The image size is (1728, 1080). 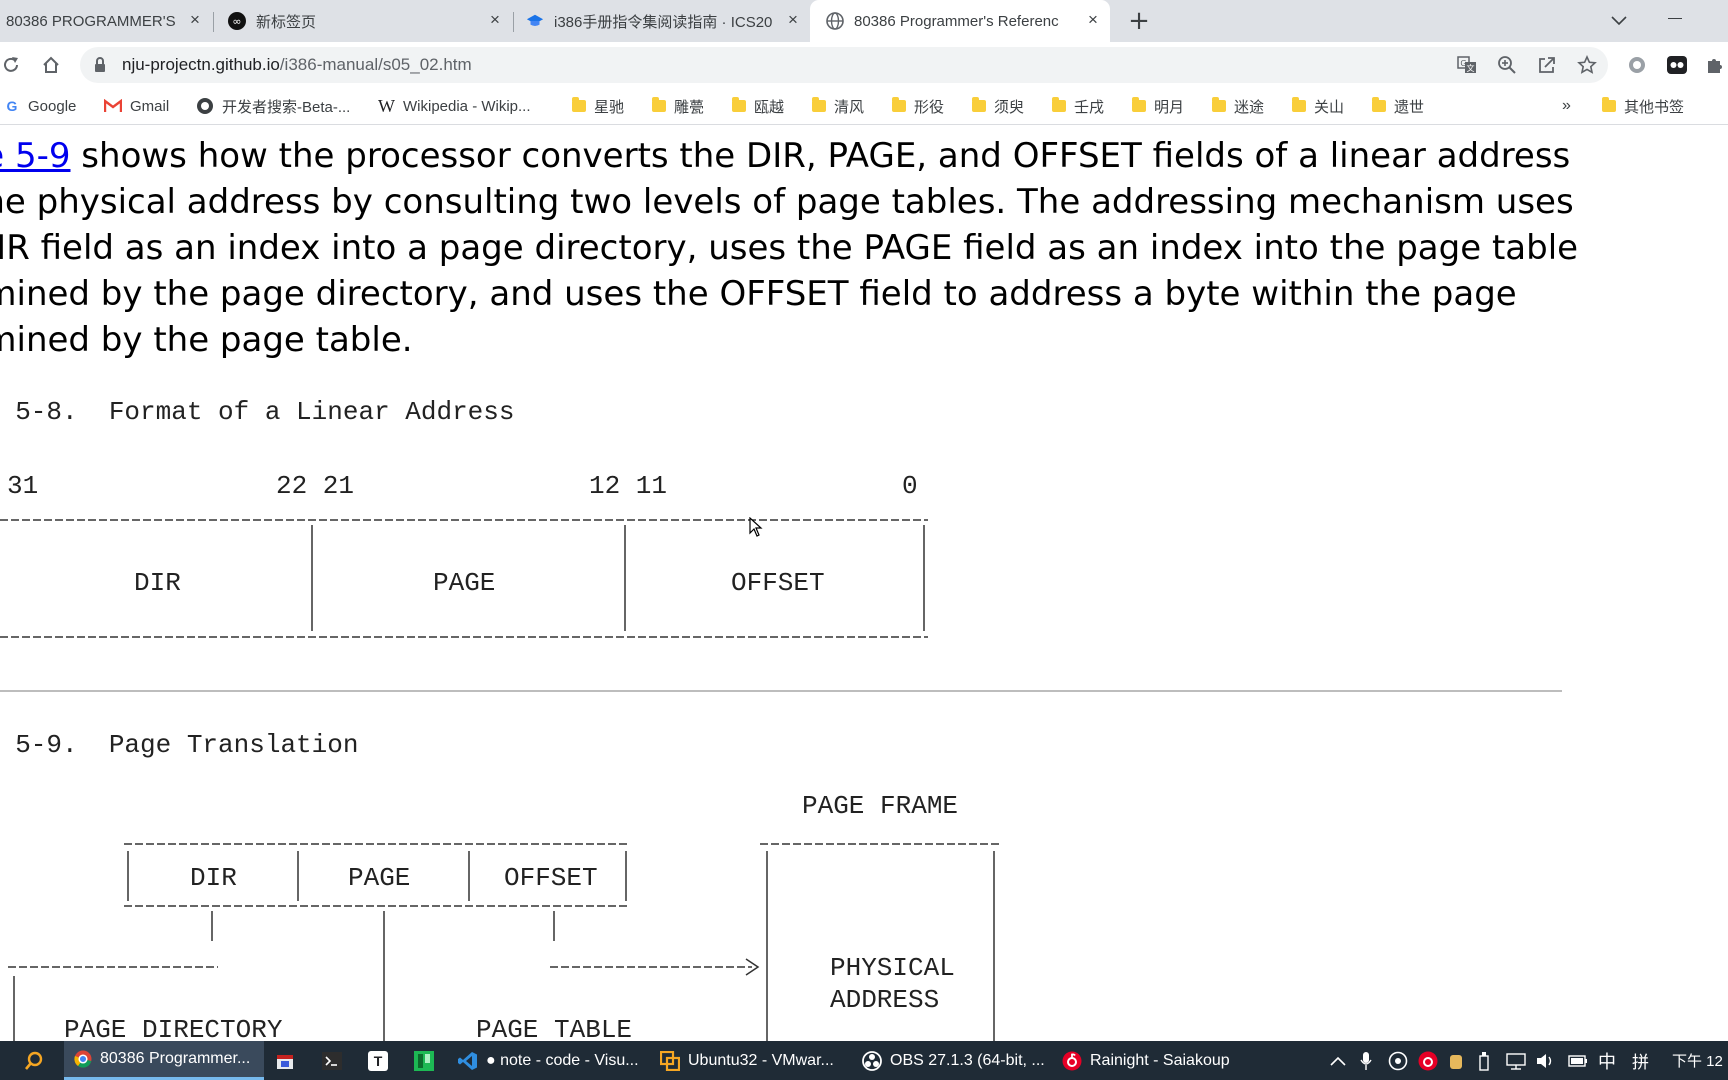 I want to click on star-icon, so click(x=1587, y=65).